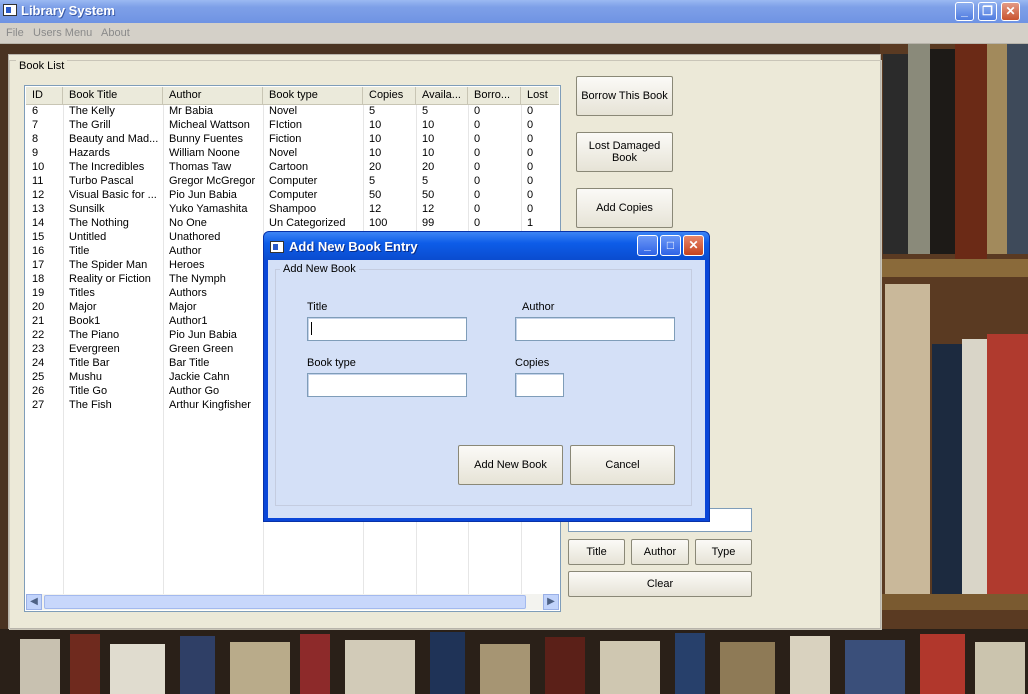 This screenshot has height=694, width=1028. I want to click on dialog-maximize-button: □, so click(670, 245).